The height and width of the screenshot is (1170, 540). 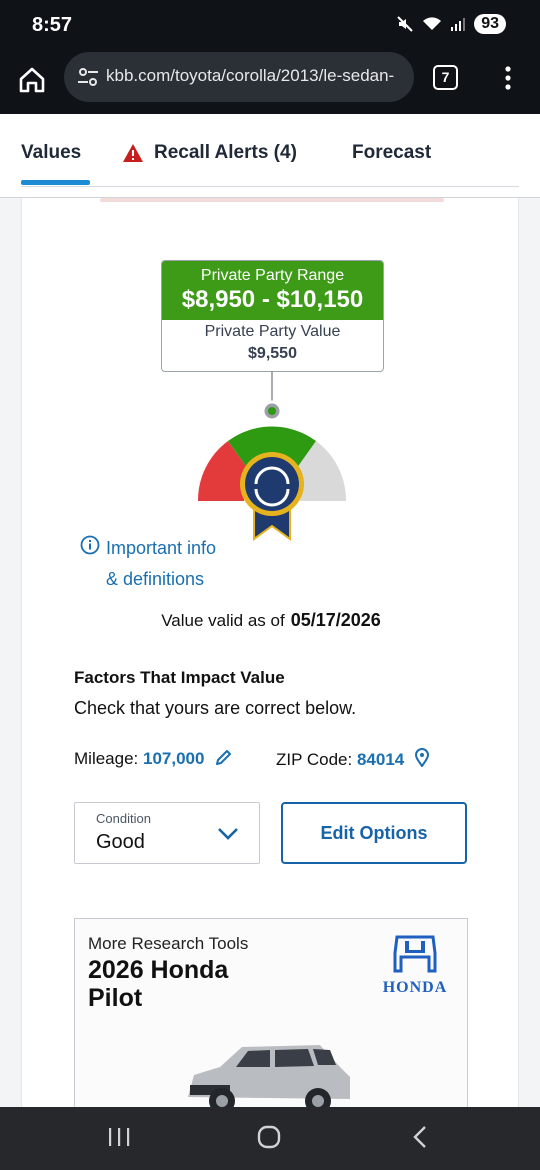 I want to click on tab-recall-alerts: Recall Alerts (4), so click(x=209, y=153).